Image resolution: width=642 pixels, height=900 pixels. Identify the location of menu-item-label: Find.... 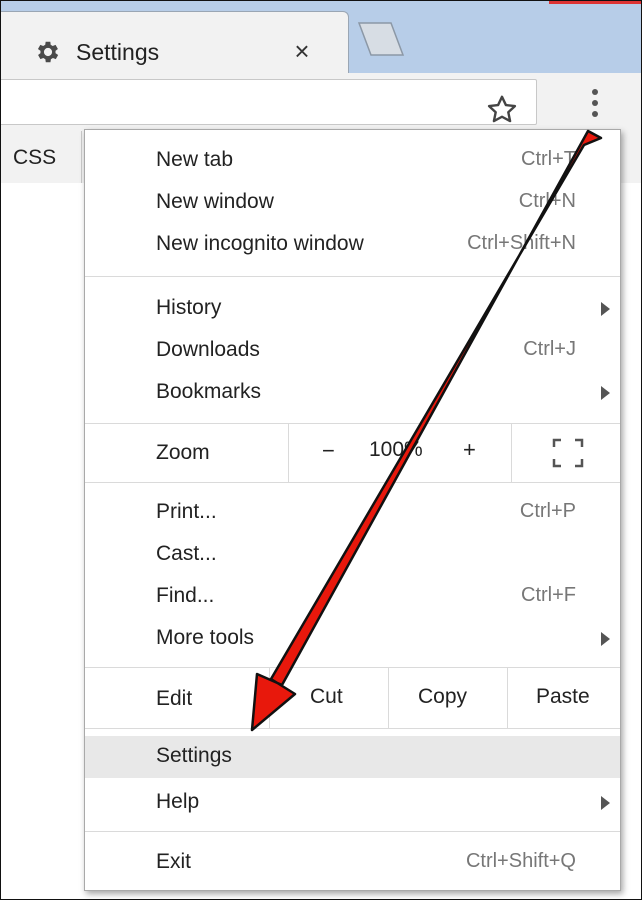
(185, 595).